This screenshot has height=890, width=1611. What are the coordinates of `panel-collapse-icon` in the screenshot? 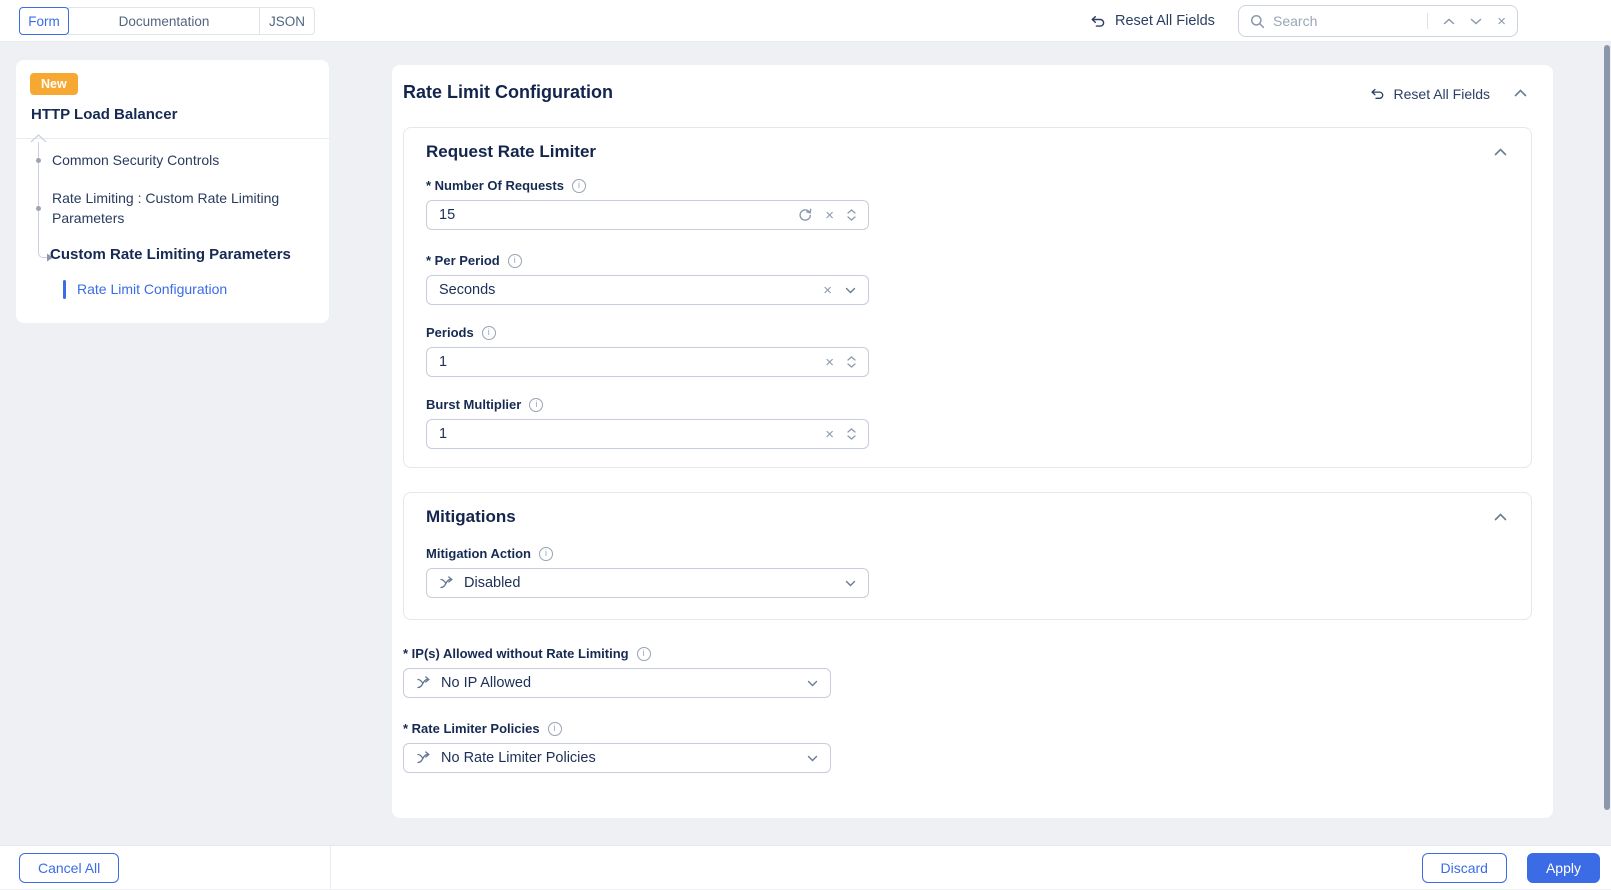 It's located at (1520, 93).